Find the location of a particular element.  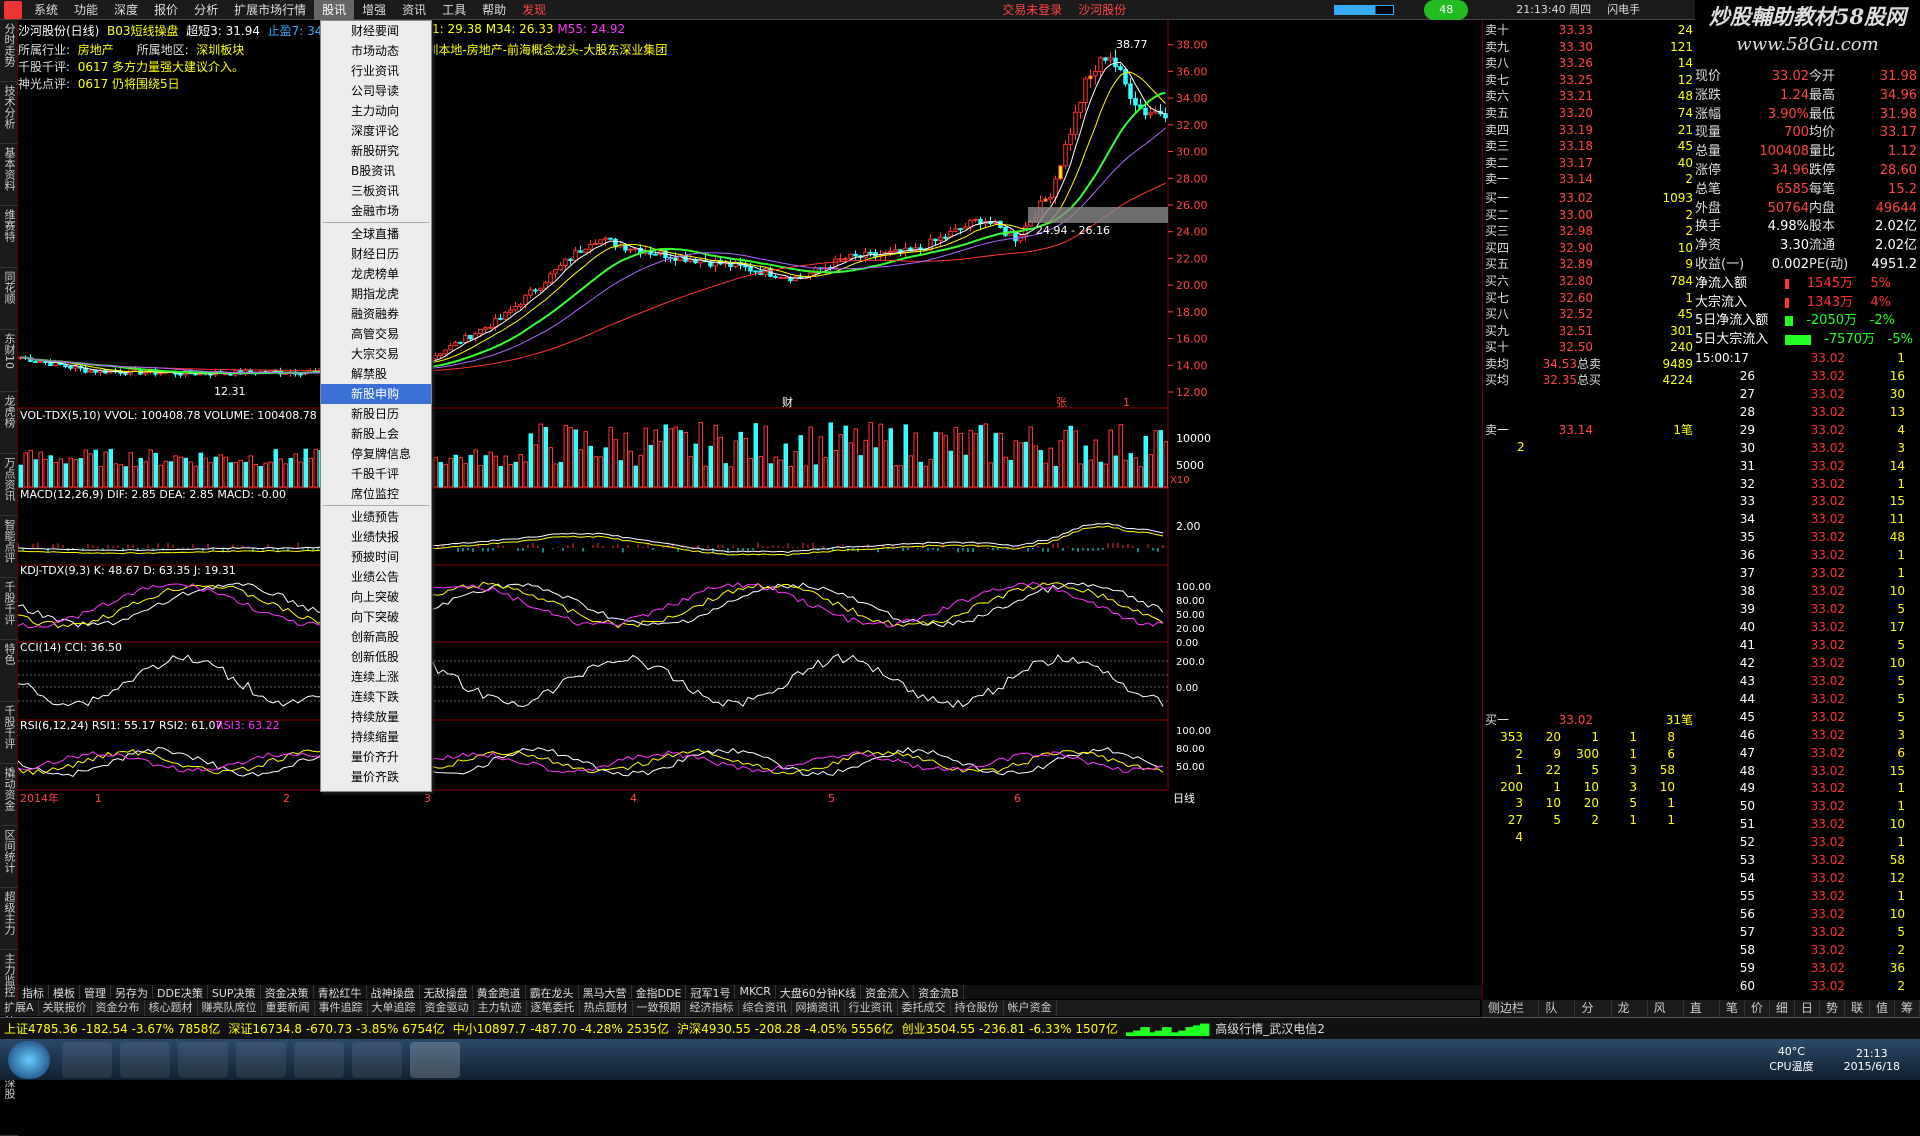

orderbook-row: 卖七 33.25 12 is located at coordinates (1589, 80).